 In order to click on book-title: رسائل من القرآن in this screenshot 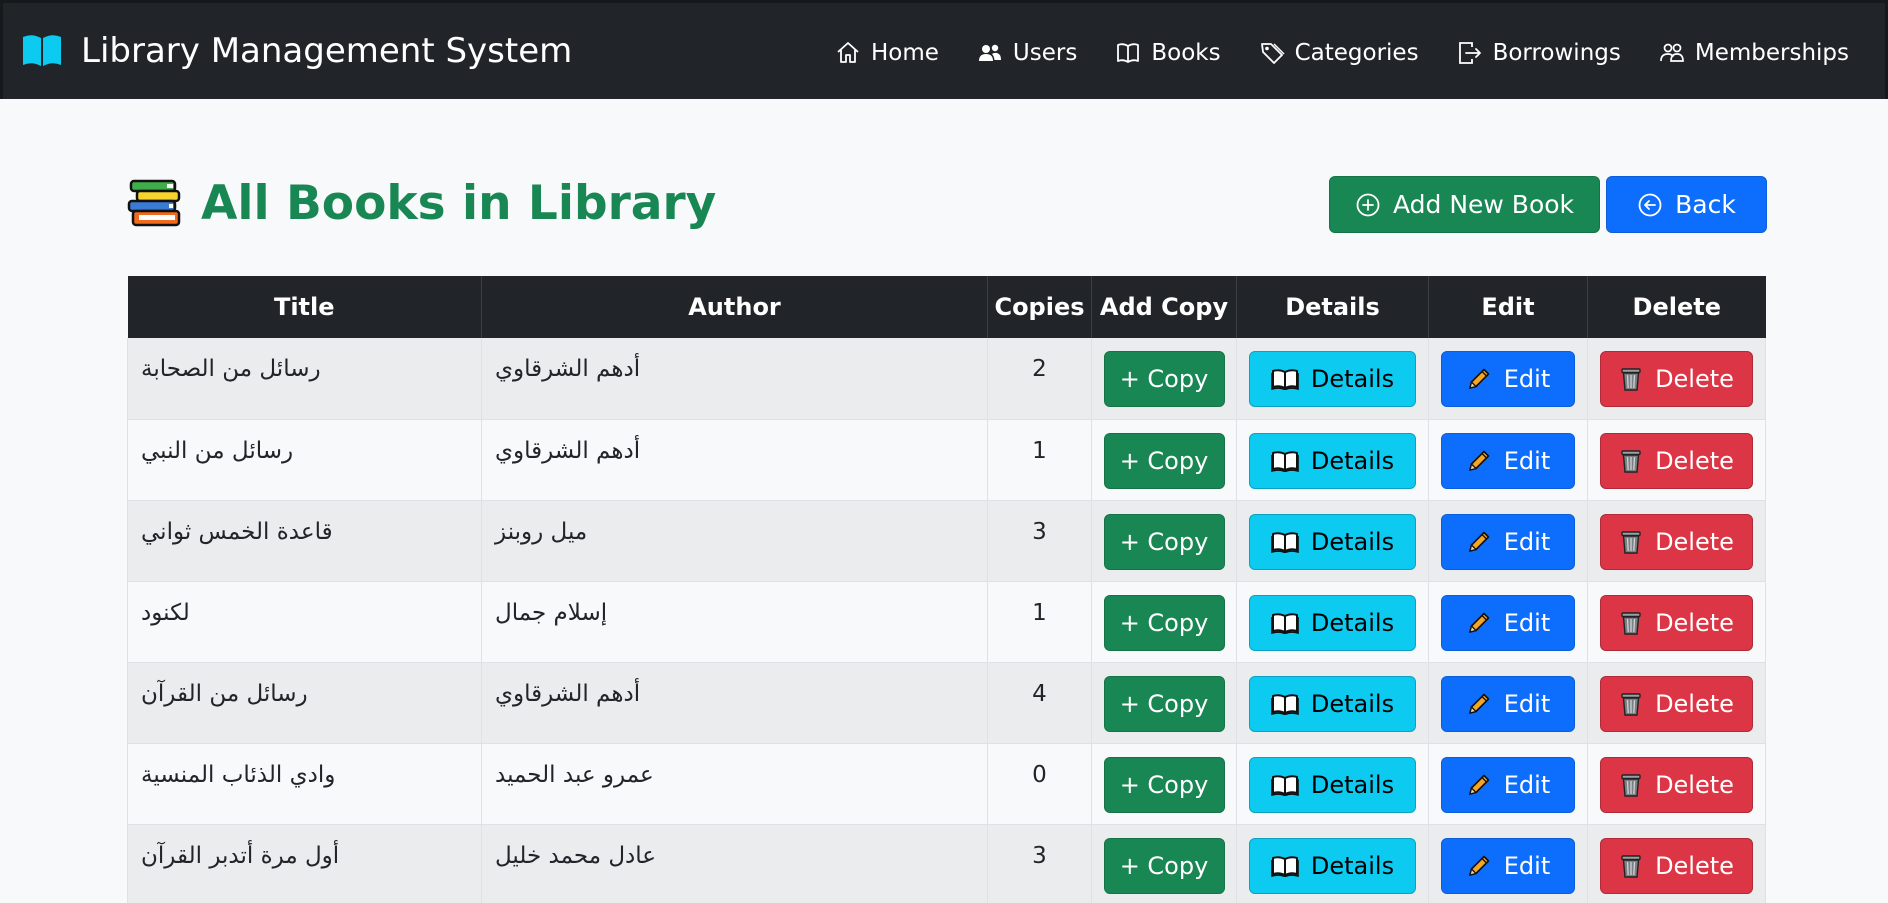, I will do `click(224, 693)`.